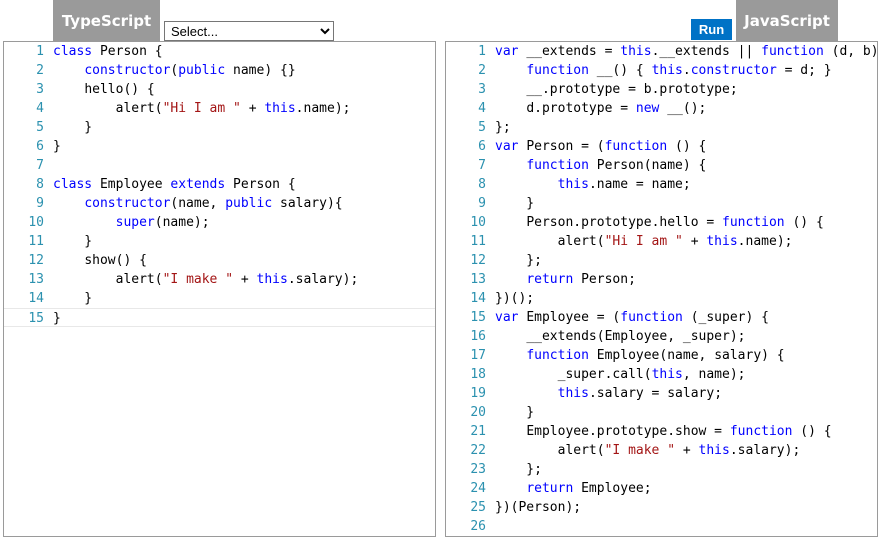  I want to click on javascript-code-line: 16 __extends(Employee, _super);, so click(661, 336).